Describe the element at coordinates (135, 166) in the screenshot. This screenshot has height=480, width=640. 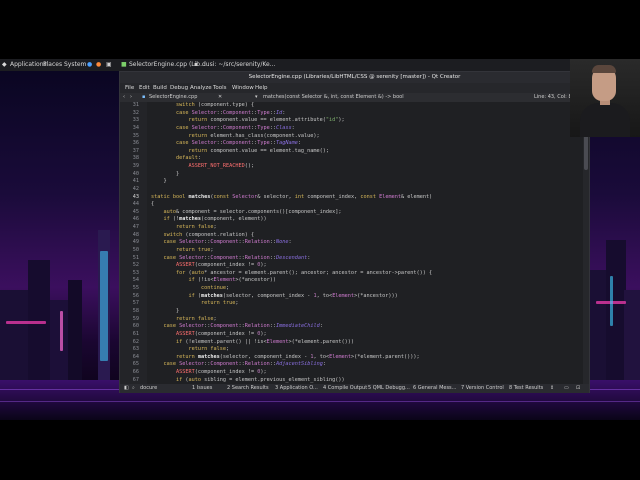
I see `line-number: 39` at that location.